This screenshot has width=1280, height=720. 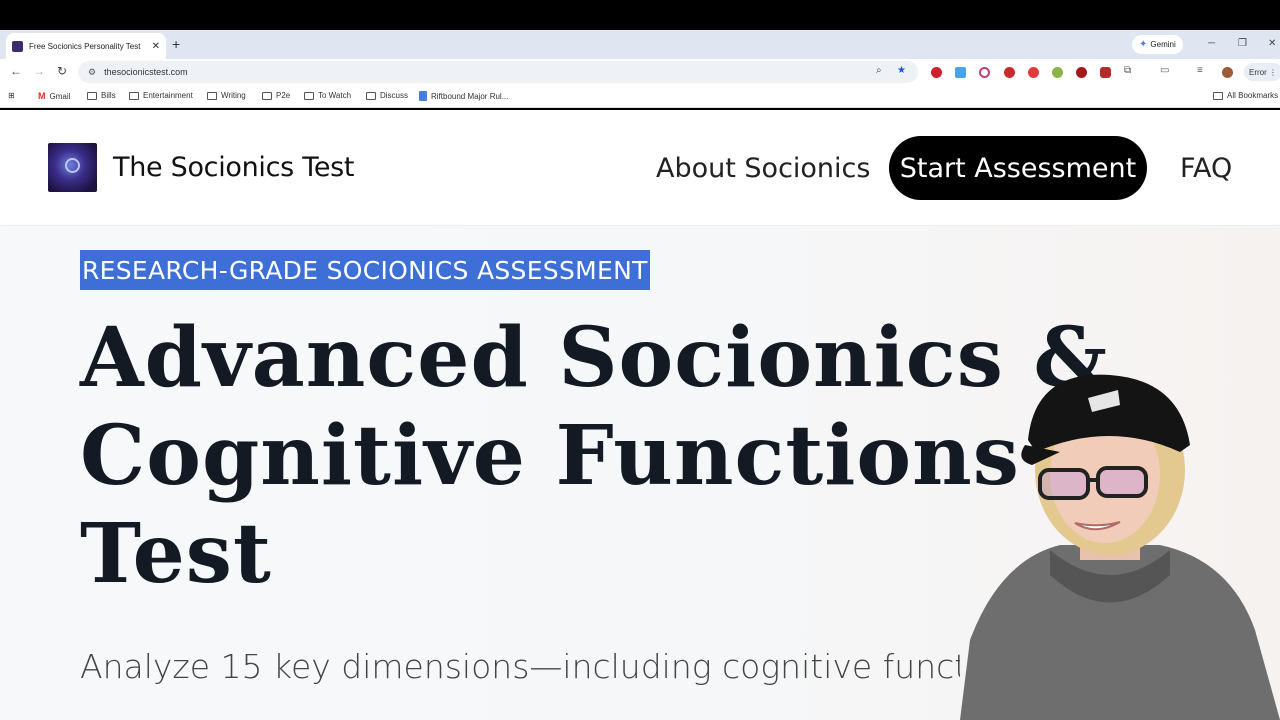 I want to click on bookmark-bills: Bills, so click(x=101, y=95).